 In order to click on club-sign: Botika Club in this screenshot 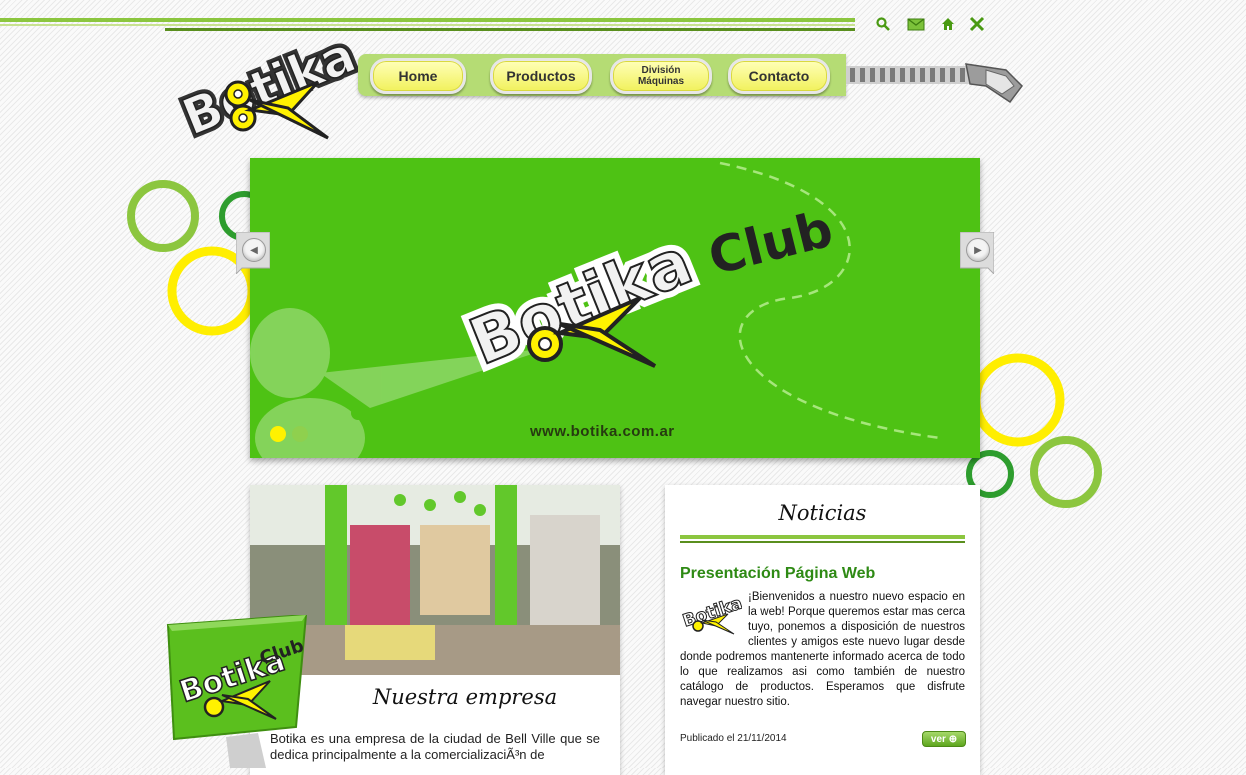, I will do `click(241, 690)`.